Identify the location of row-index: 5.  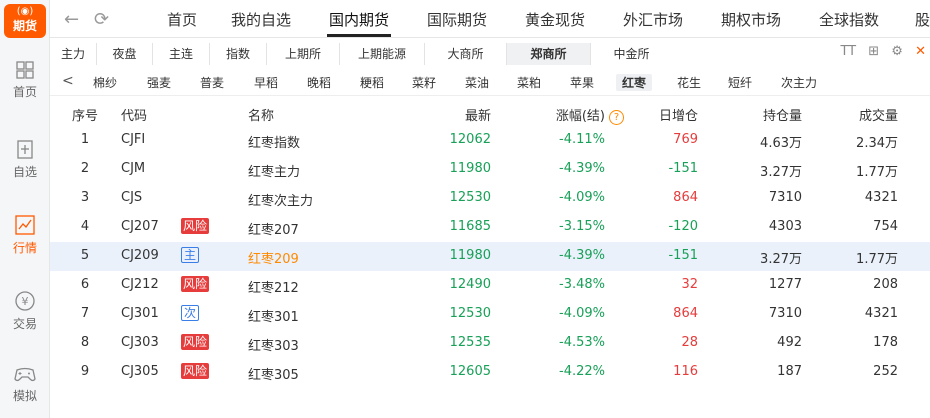
(85, 255).